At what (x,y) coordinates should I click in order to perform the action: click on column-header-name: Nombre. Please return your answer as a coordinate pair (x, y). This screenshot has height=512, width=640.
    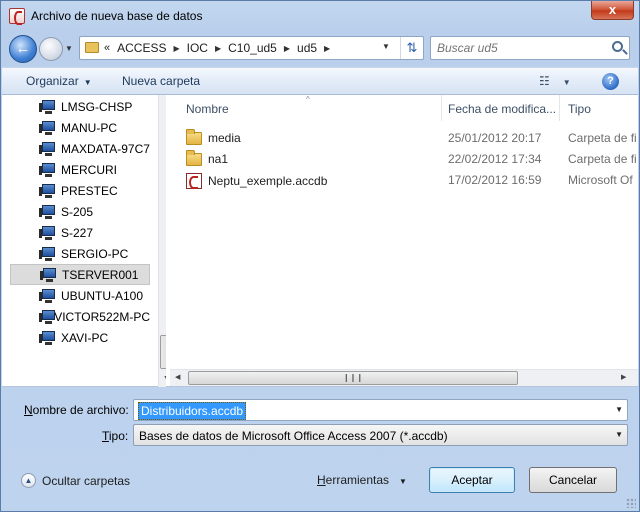
    Looking at the image, I should click on (314, 108).